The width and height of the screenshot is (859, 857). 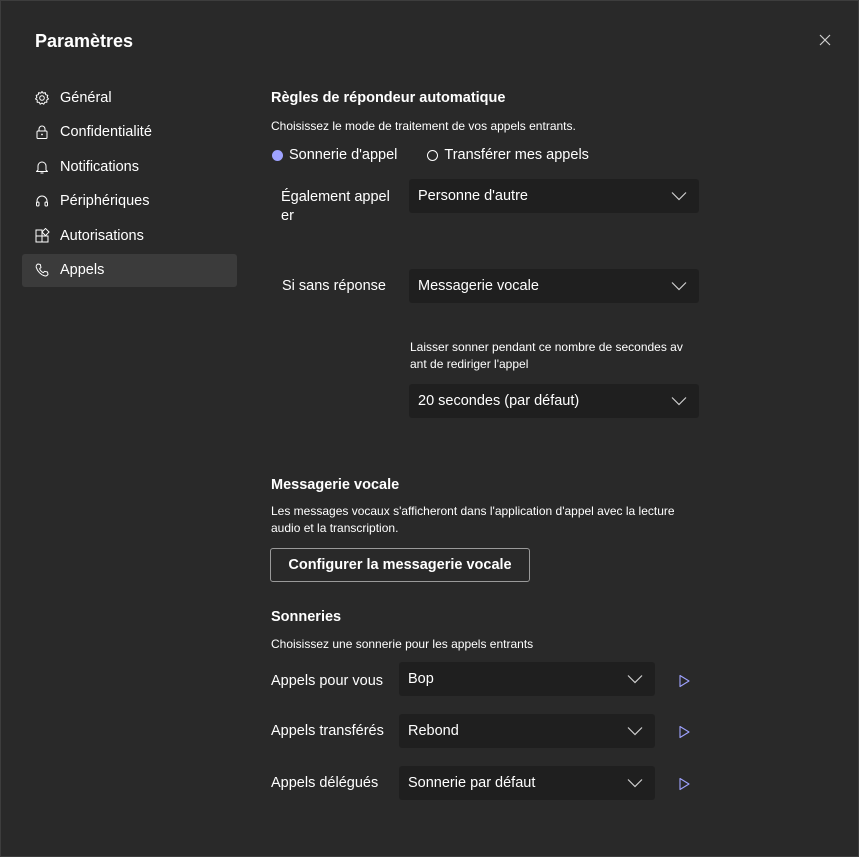 I want to click on sidebar-item-permissions: Autorisations, so click(x=129, y=235).